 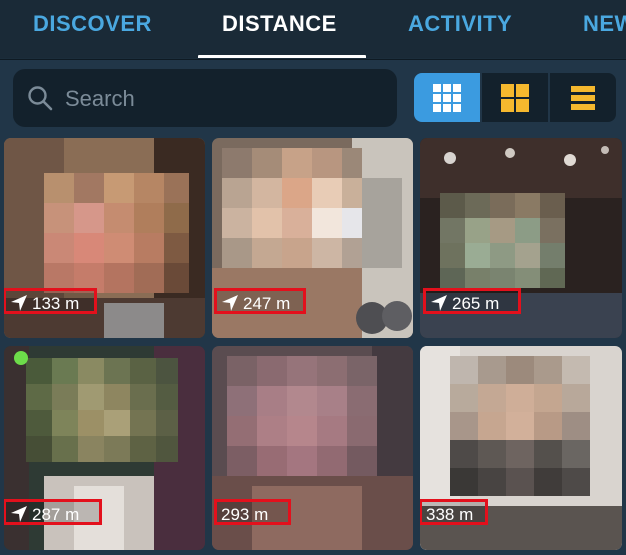 I want to click on search-bar, so click(x=205, y=99).